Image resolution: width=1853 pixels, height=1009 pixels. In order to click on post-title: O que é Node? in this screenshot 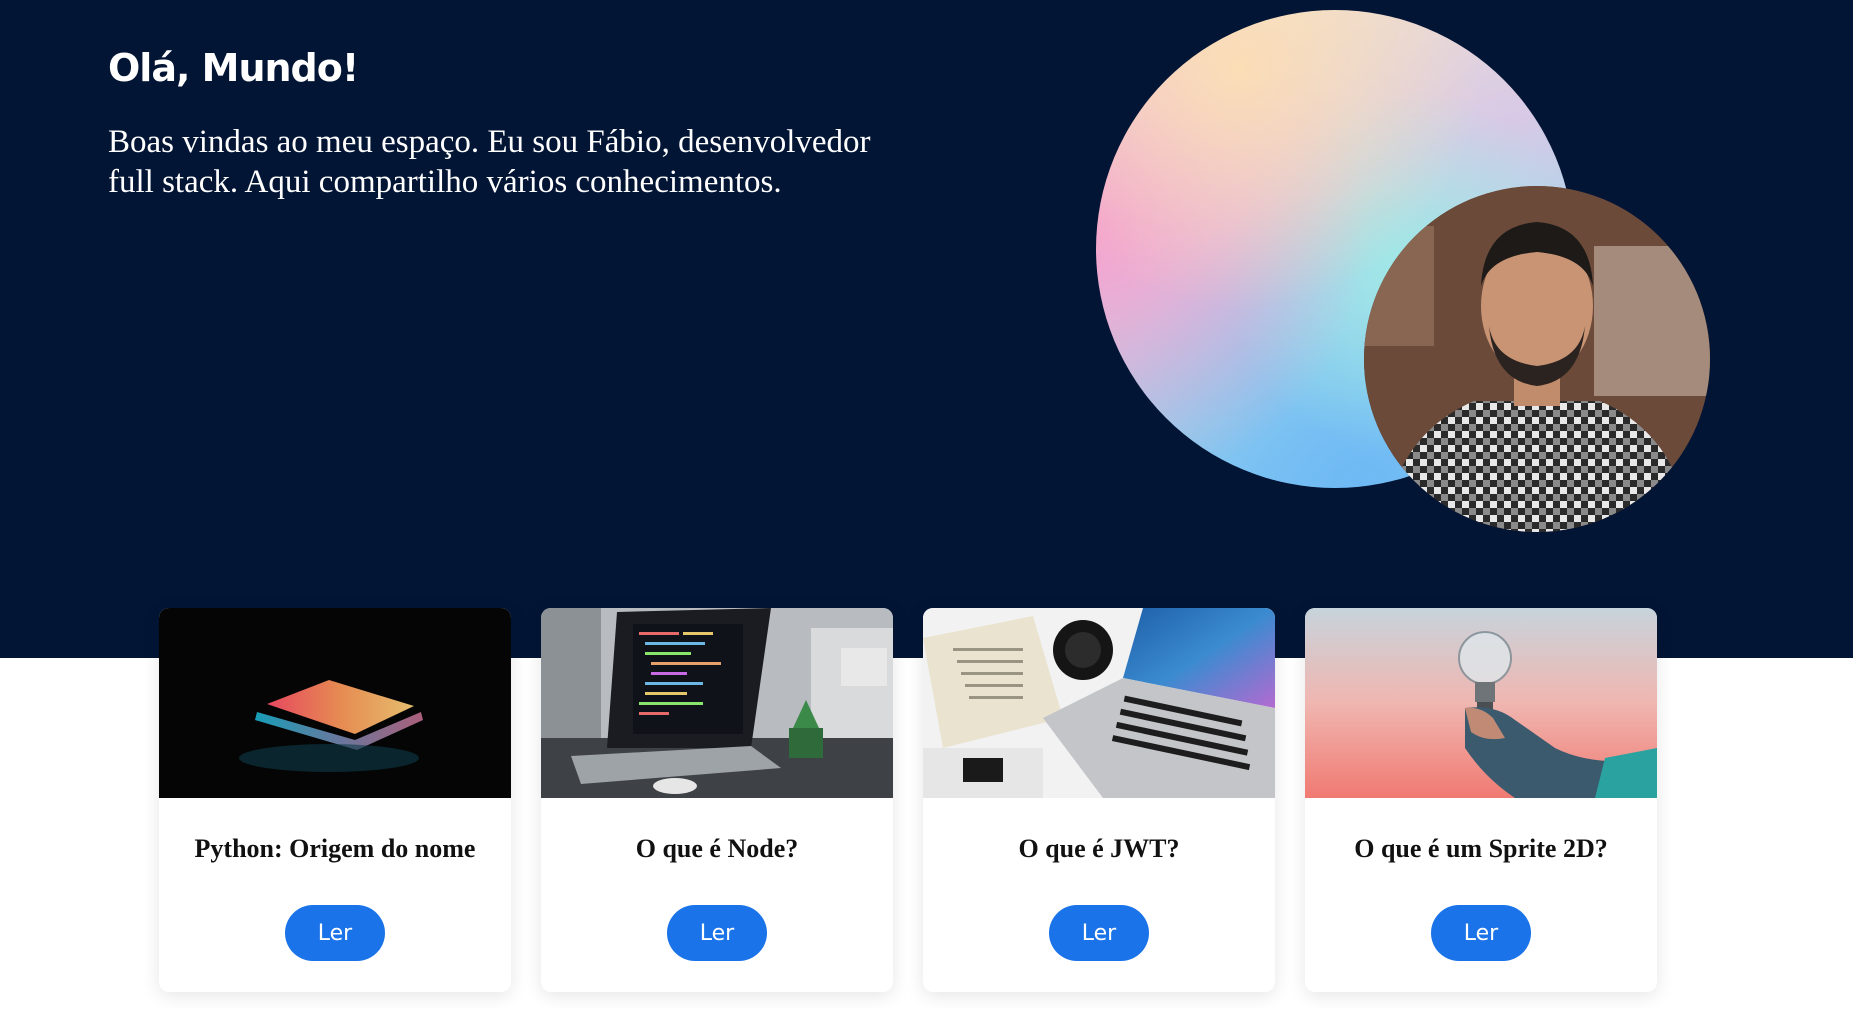, I will do `click(717, 848)`.